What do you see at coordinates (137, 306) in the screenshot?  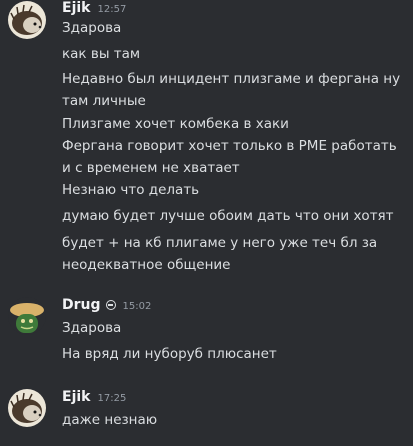 I see `message-timestamp: 15:02` at bounding box center [137, 306].